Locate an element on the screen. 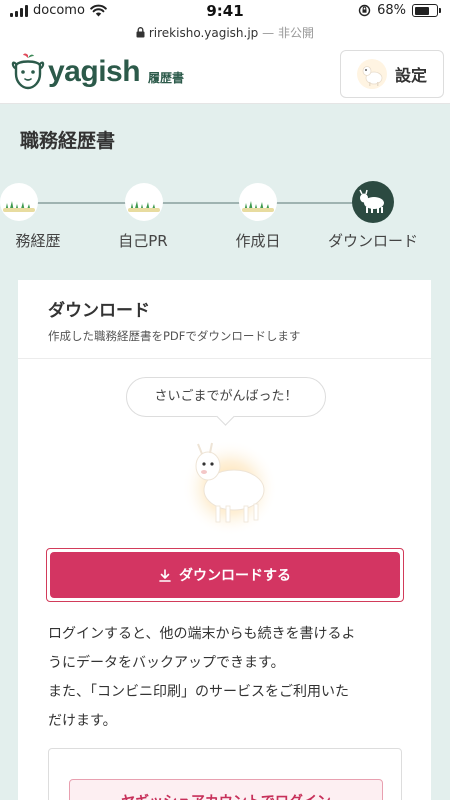 The height and width of the screenshot is (800, 450). login-box: ヤギッシュアカウントでログイン is located at coordinates (225, 774).